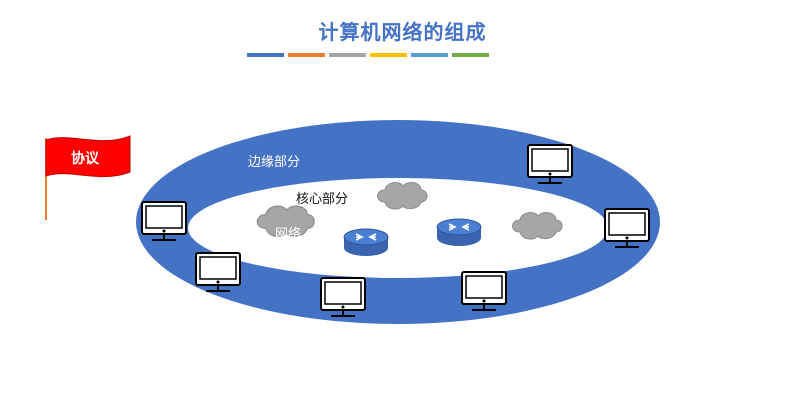  I want to click on network-label: 网络, so click(288, 234).